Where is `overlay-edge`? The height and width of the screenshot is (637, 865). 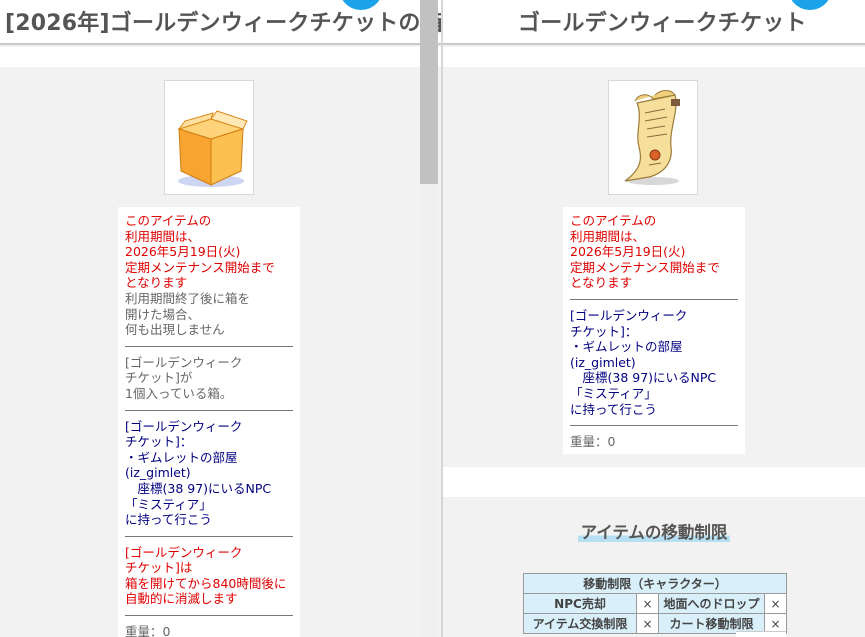
overlay-edge is located at coordinates (761, 634).